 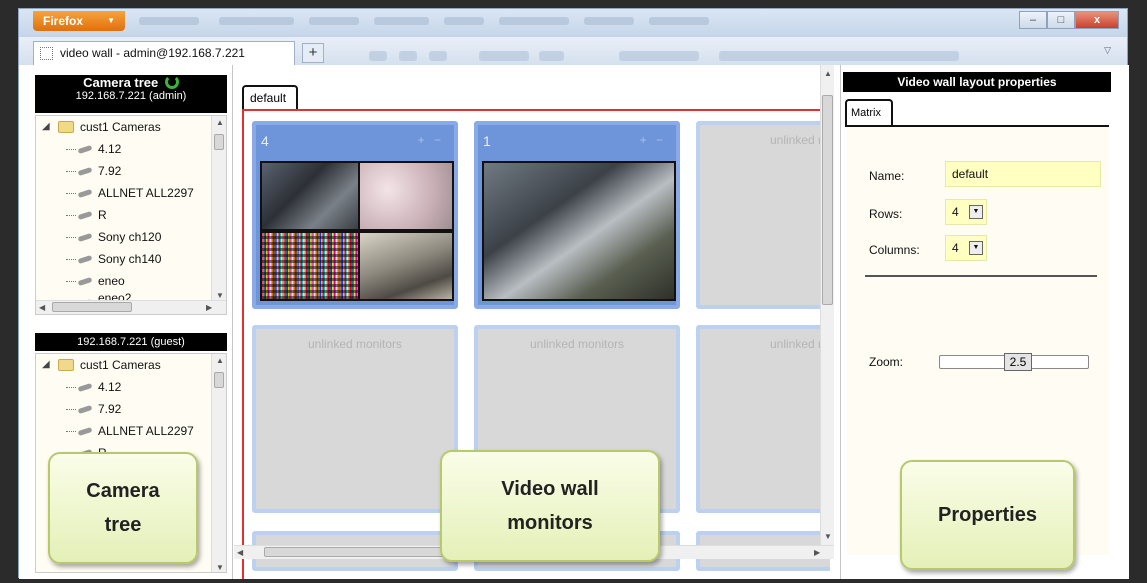 What do you see at coordinates (1061, 20) in the screenshot?
I see `maximize-button: □` at bounding box center [1061, 20].